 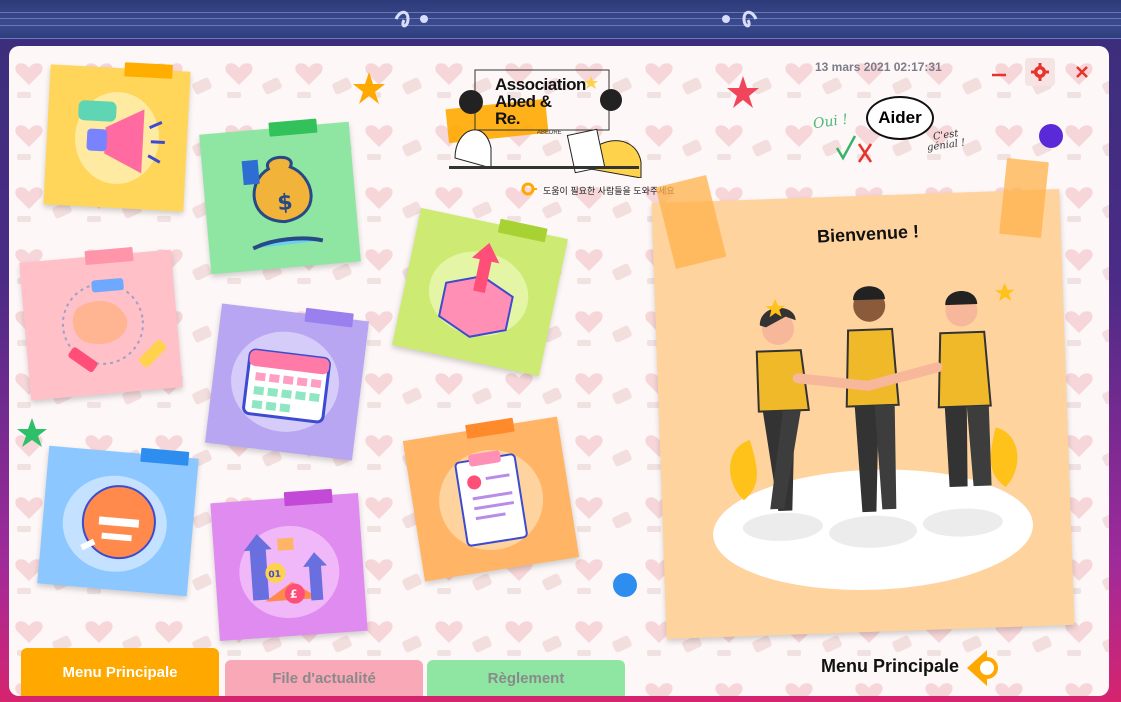 I want to click on calendar-icon, so click(x=285, y=381).